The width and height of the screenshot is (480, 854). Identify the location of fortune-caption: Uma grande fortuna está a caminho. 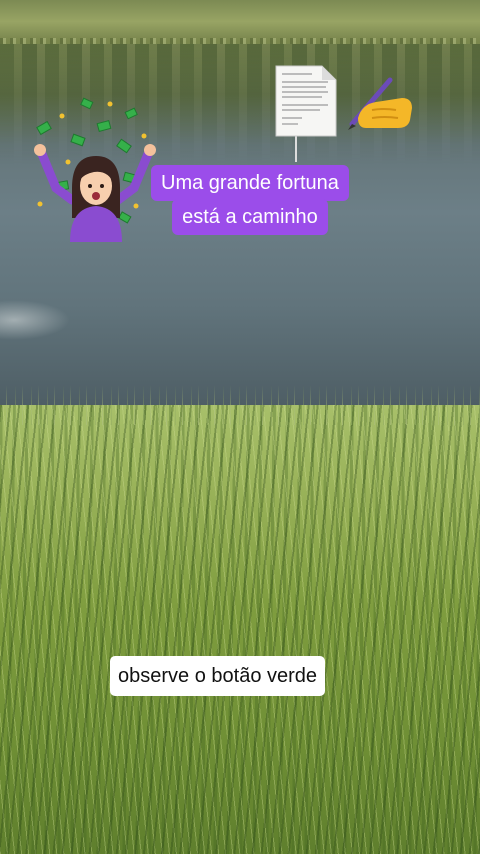
(250, 200).